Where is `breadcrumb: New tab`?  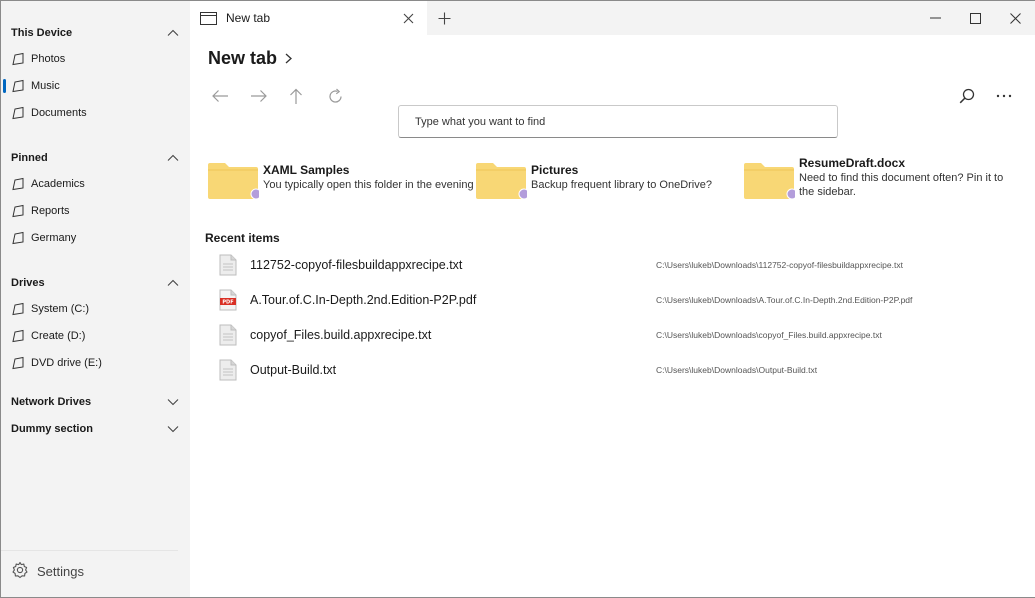 breadcrumb: New tab is located at coordinates (250, 58).